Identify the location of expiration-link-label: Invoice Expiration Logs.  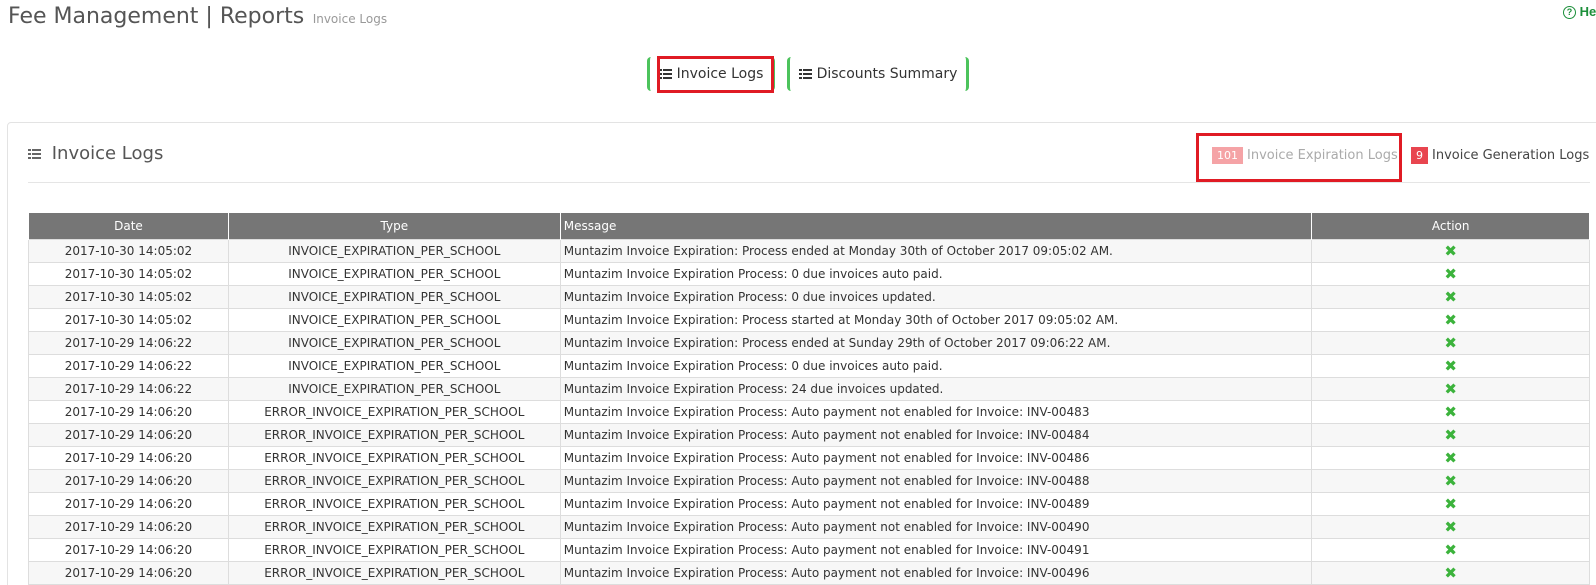
(1322, 155).